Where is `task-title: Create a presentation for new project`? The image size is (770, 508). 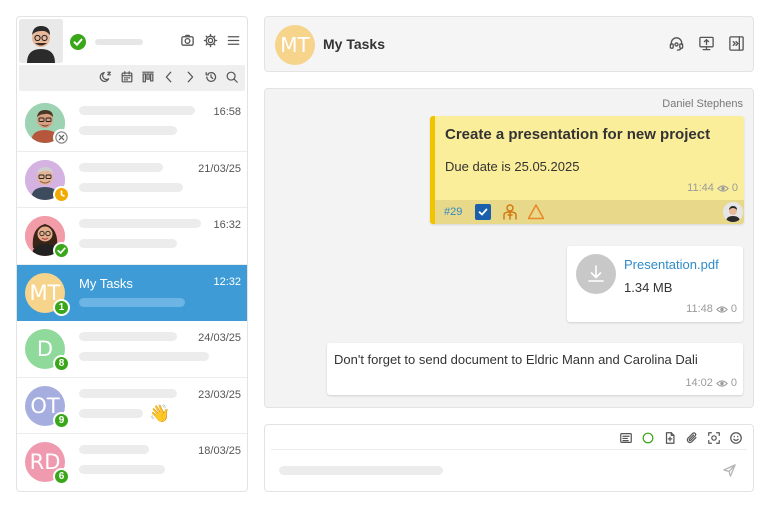 task-title: Create a presentation for new project is located at coordinates (578, 134).